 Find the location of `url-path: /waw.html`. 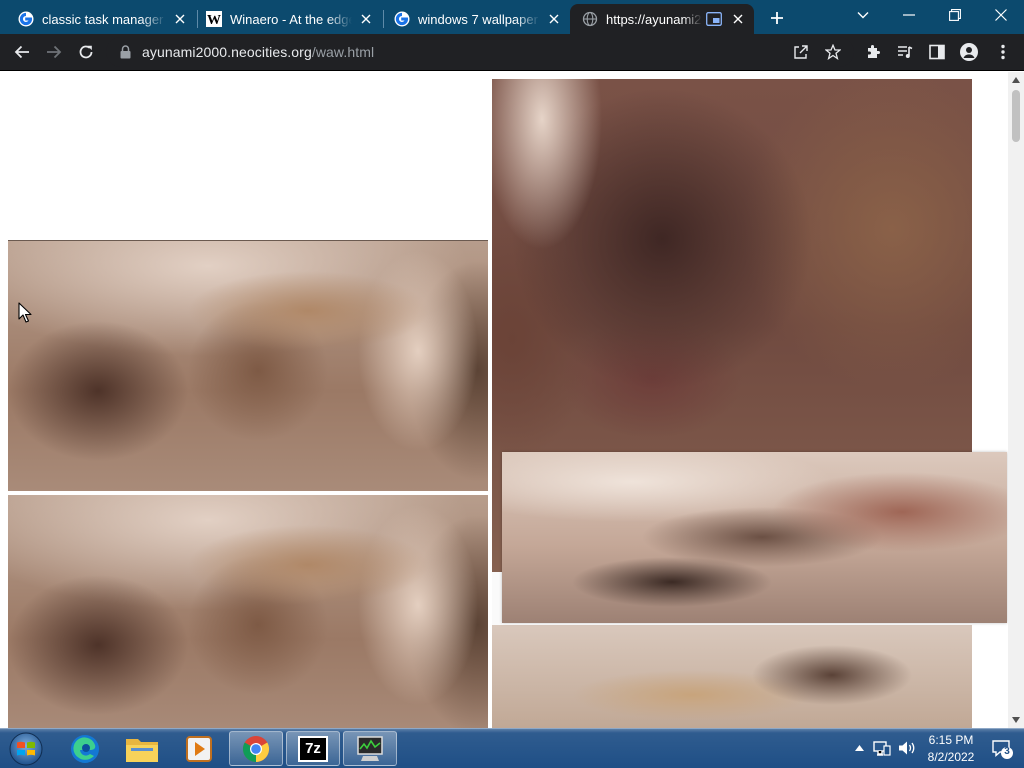

url-path: /waw.html is located at coordinates (343, 52).